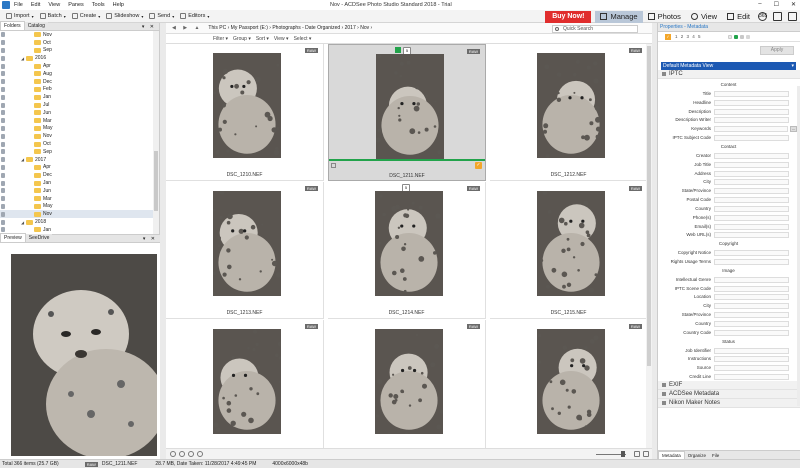 This screenshot has width=800, height=468. I want to click on mode-edit: Edit, so click(738, 17).